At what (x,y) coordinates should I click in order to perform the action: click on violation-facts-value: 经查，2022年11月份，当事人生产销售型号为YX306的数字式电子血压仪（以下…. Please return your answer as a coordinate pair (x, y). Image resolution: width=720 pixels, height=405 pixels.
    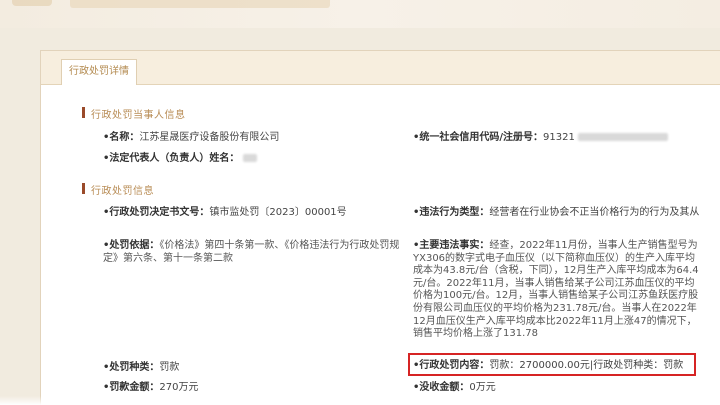
    Looking at the image, I should click on (556, 290).